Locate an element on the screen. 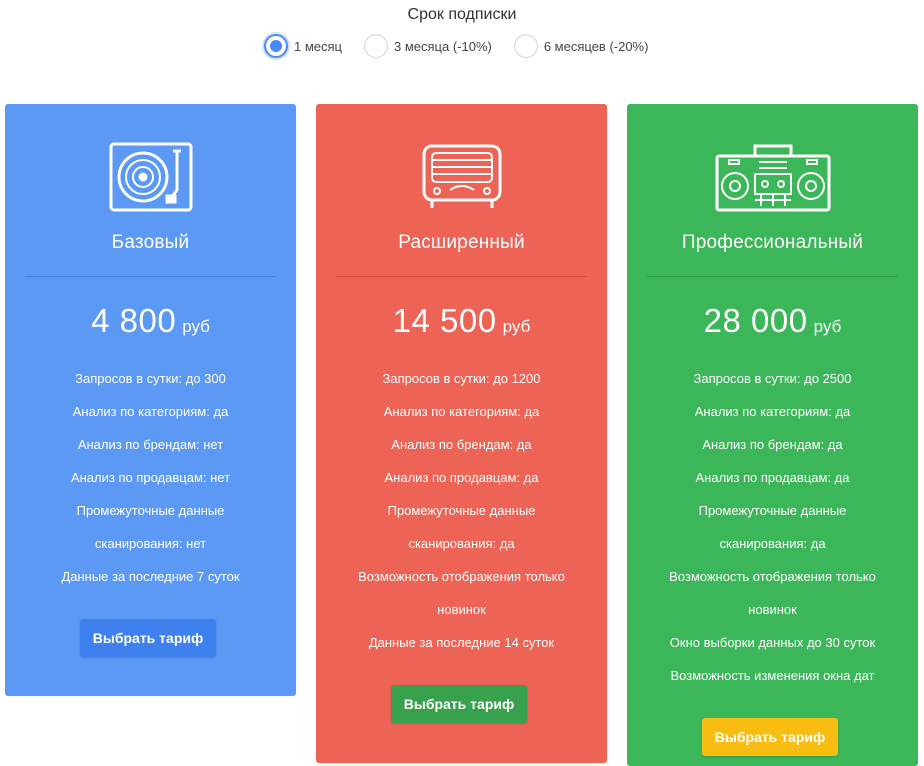 This screenshot has width=924, height=766. period-option-label: 1 месяц is located at coordinates (318, 46).